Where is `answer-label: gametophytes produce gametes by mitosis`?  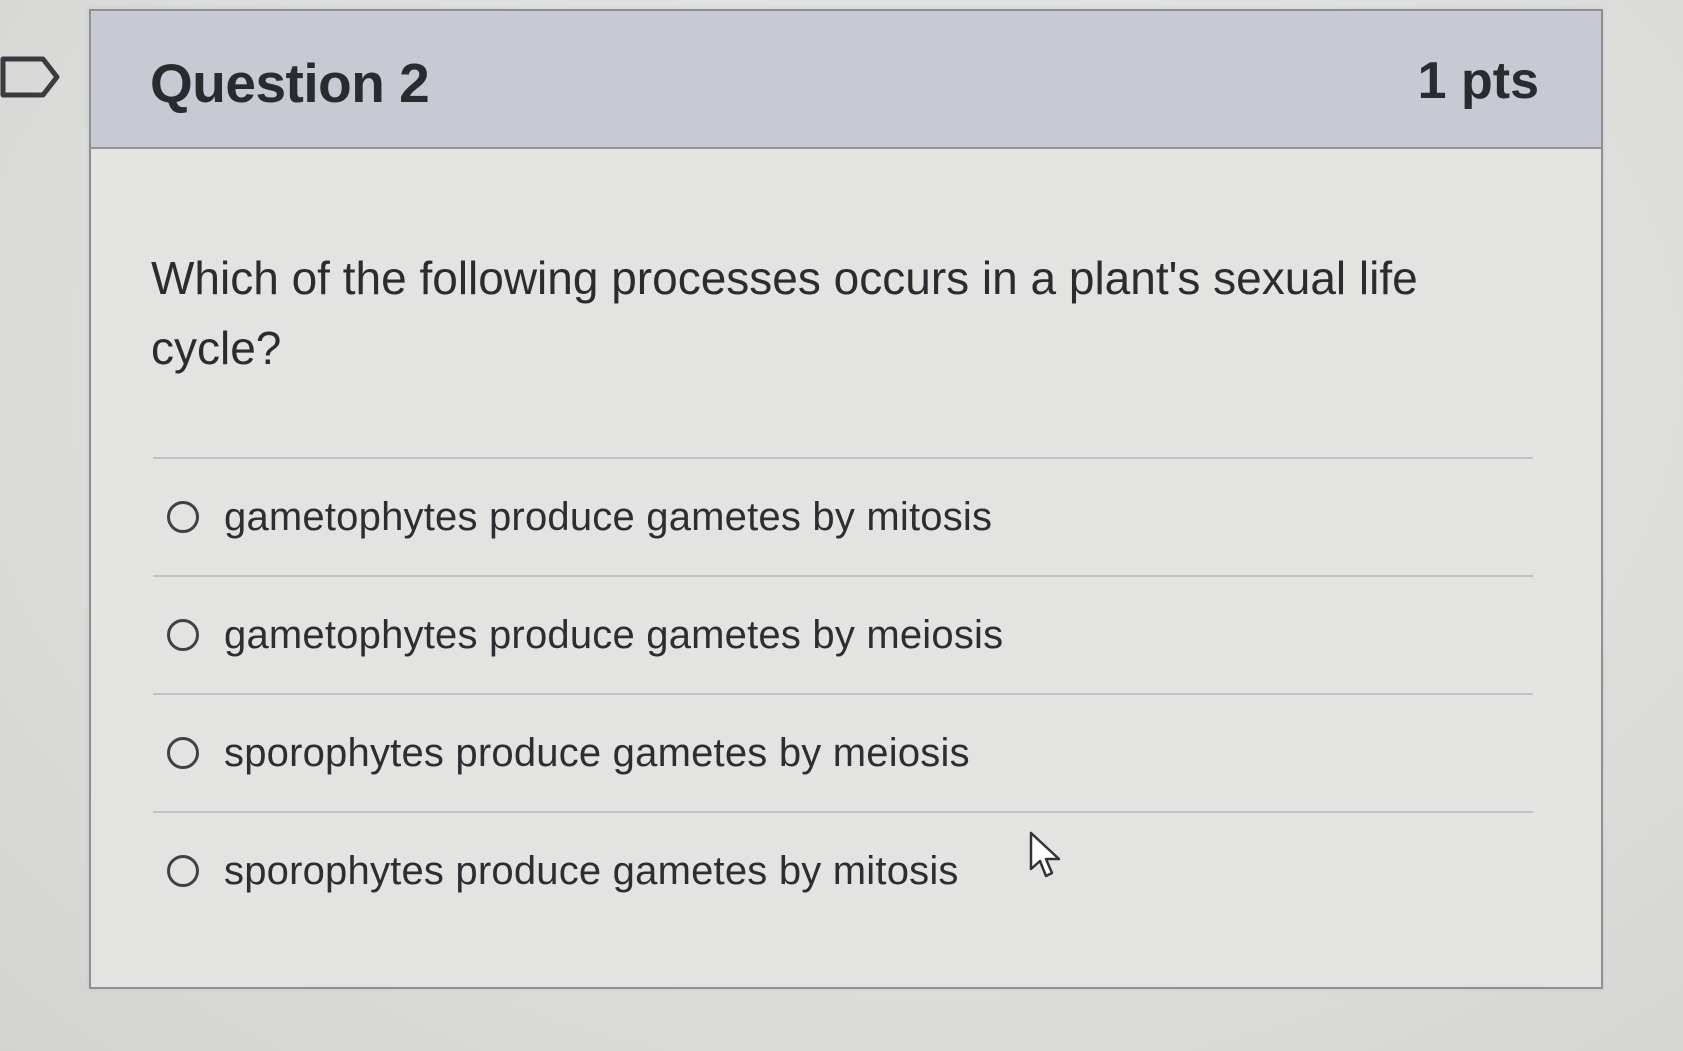 answer-label: gametophytes produce gametes by mitosis is located at coordinates (608, 517).